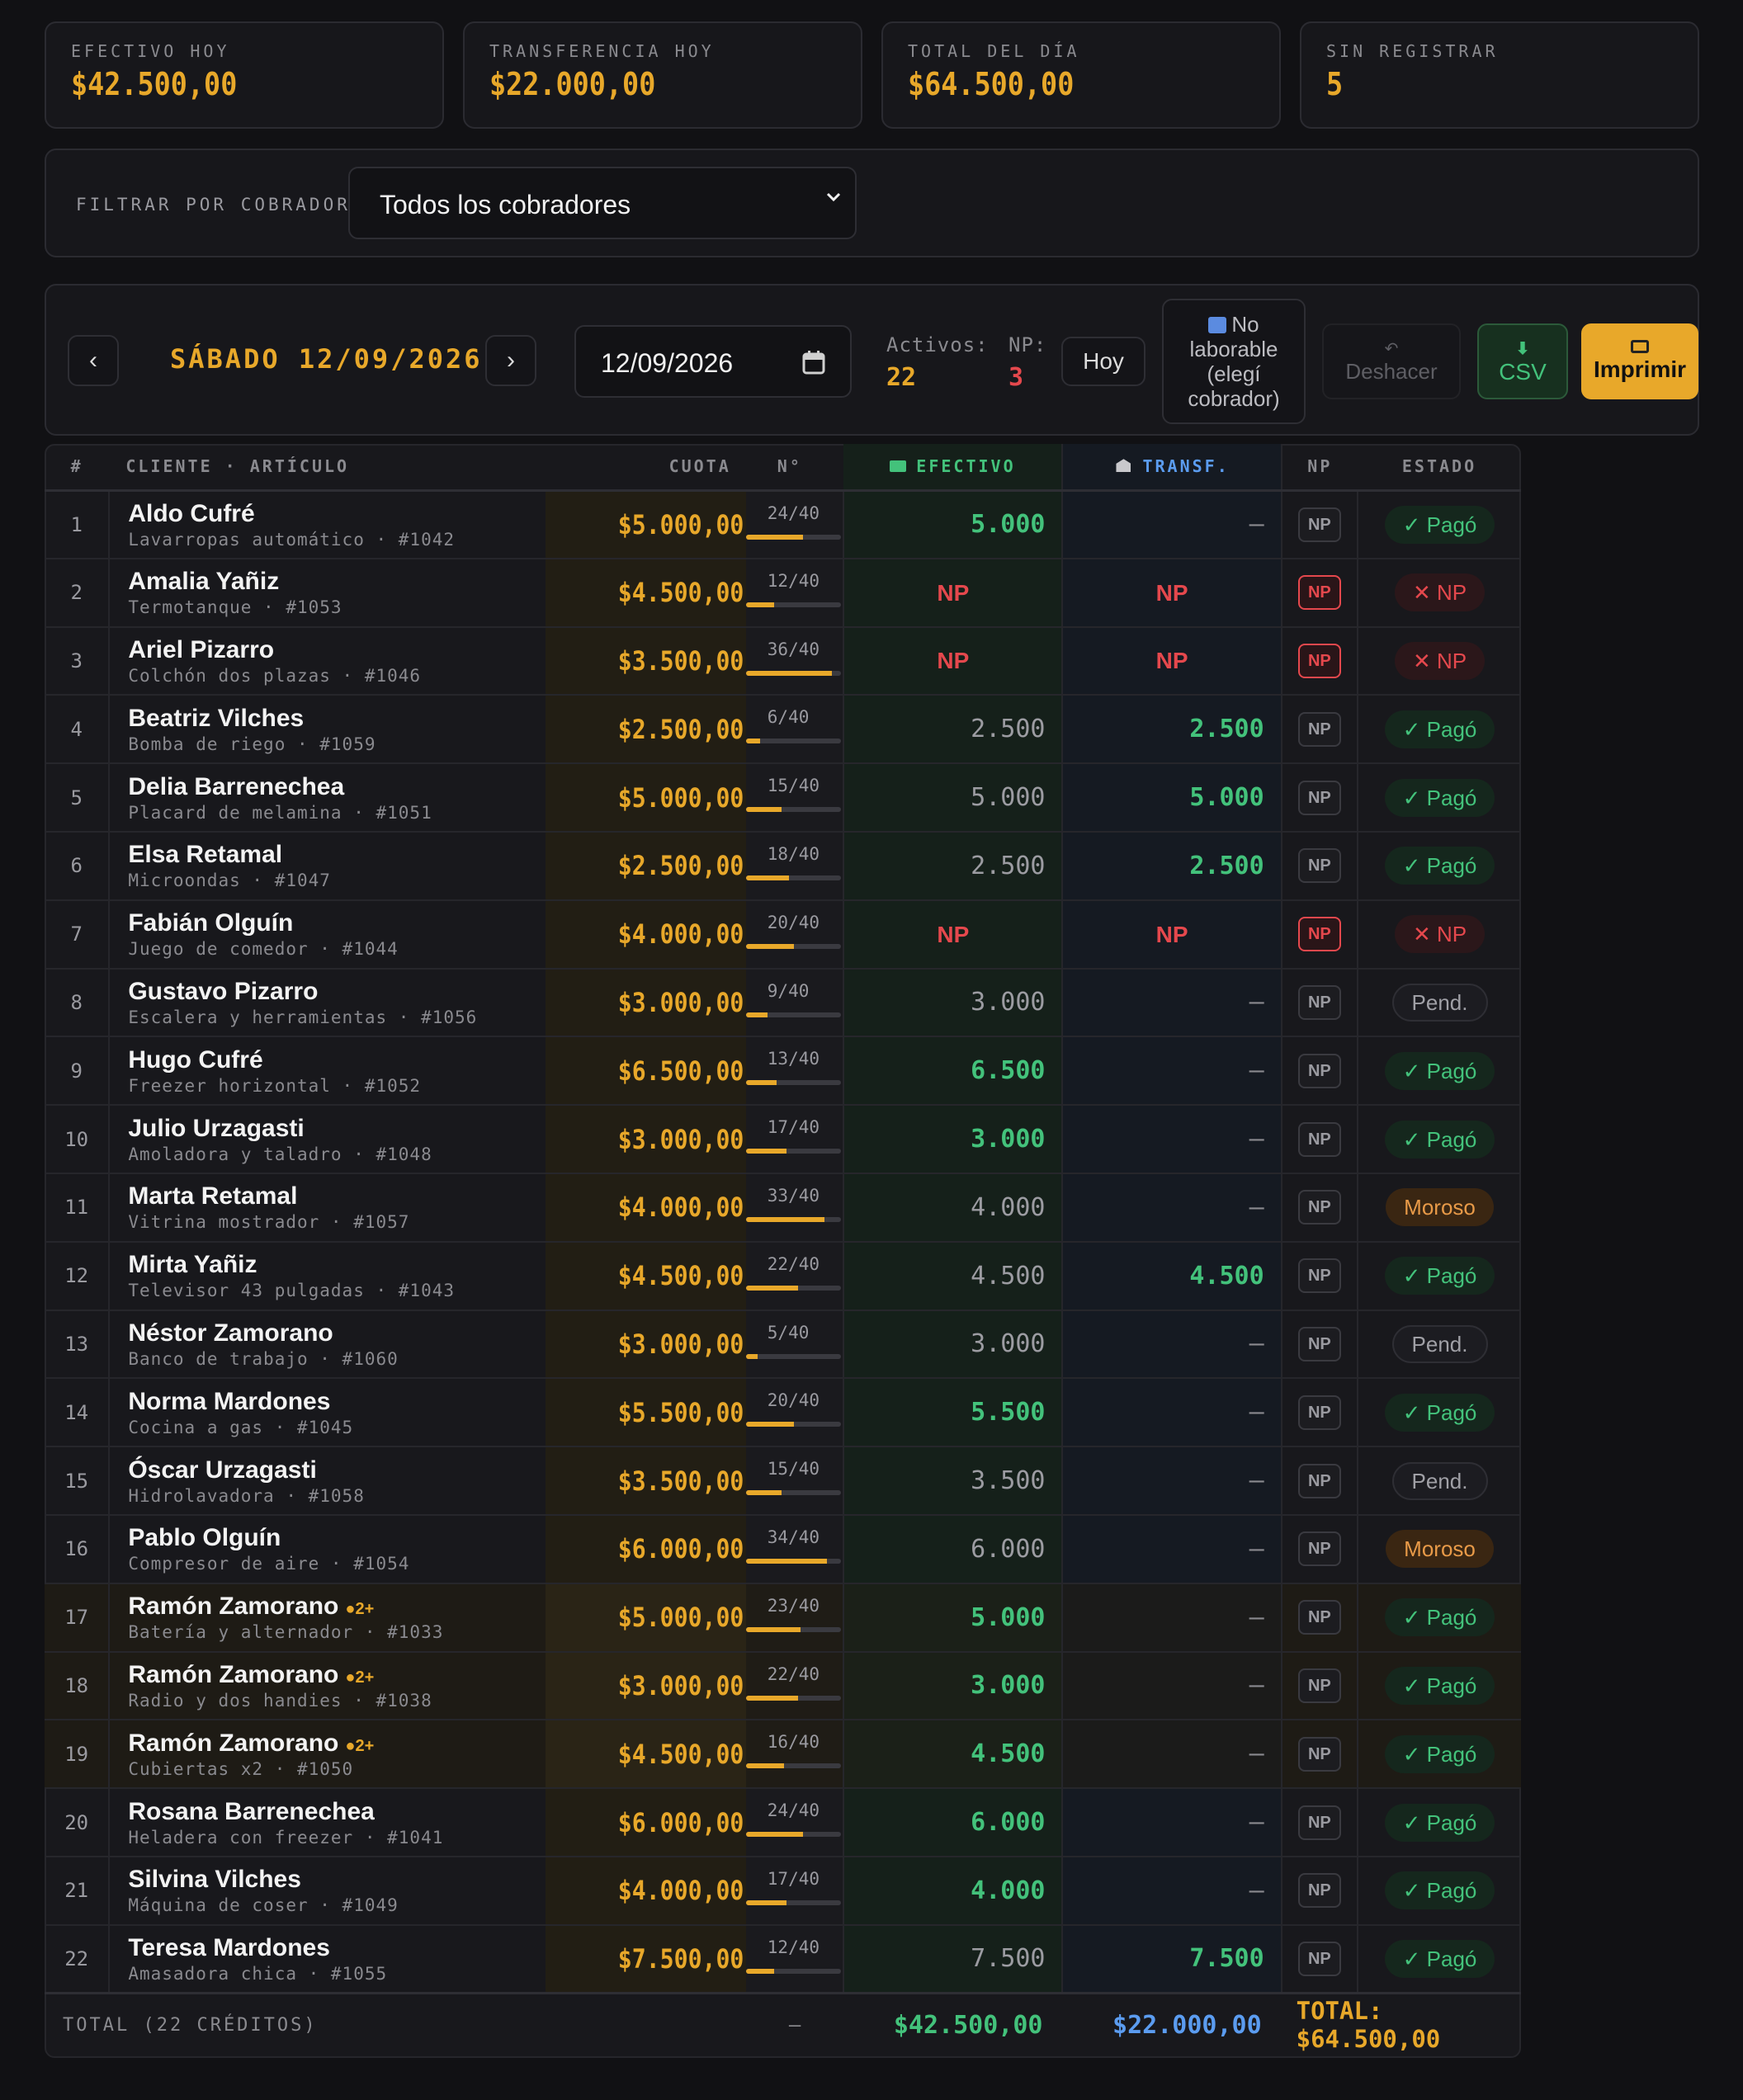  Describe the element at coordinates (328, 730) in the screenshot. I see `cliente-cell: Beatriz Vilches Bomba de riego · #1059` at that location.